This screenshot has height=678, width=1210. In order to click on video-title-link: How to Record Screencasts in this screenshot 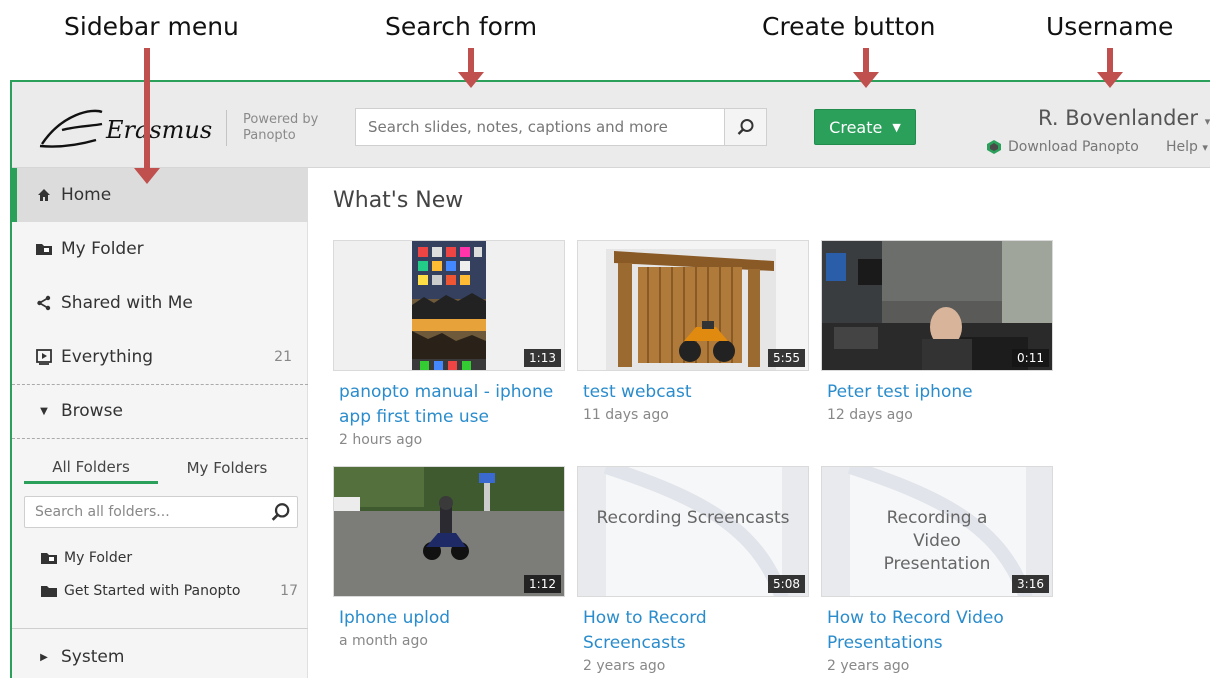, I will do `click(696, 631)`.